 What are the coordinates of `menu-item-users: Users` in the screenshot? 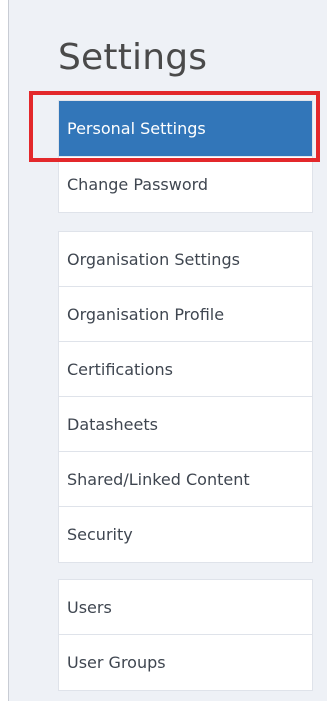 It's located at (185, 607).